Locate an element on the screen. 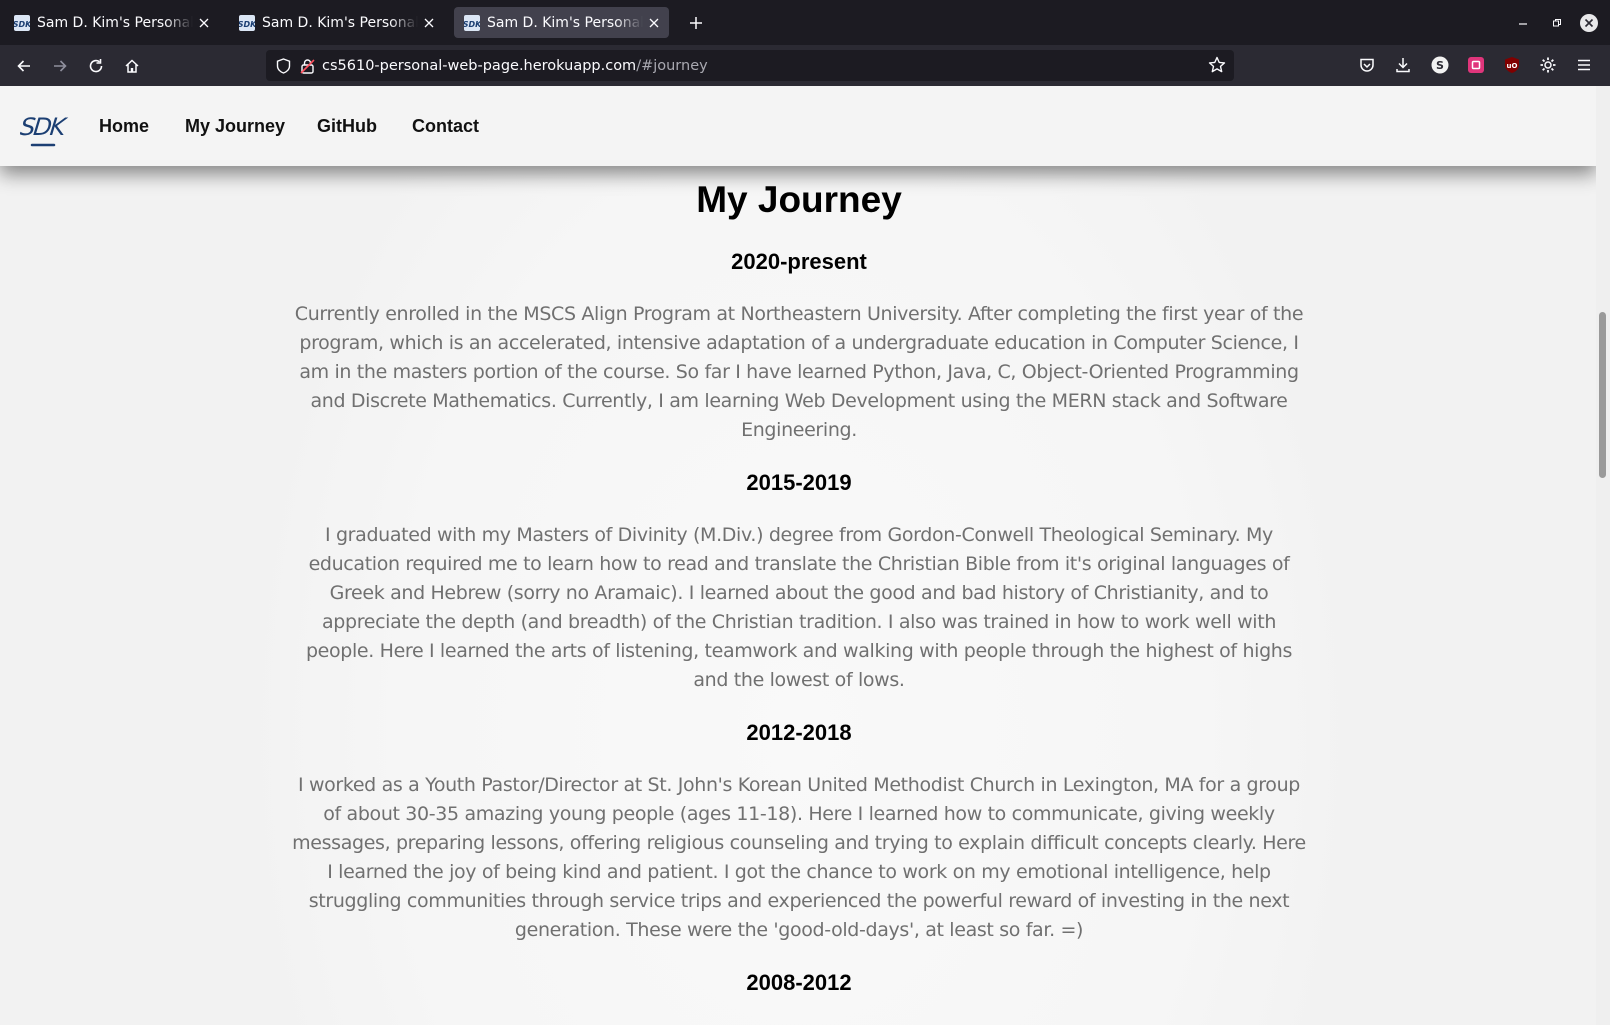  browser-tab-2: SDK Sam D. Kim's Personal Web Page is located at coordinates (336, 22).